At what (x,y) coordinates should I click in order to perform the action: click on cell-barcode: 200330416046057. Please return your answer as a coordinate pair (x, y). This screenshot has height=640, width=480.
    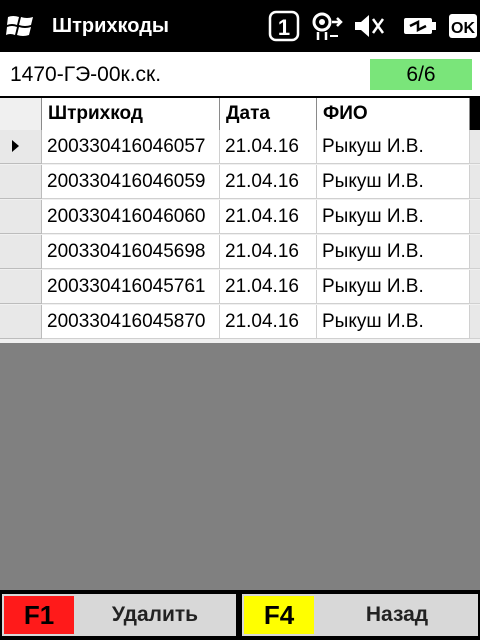
    Looking at the image, I should click on (131, 147).